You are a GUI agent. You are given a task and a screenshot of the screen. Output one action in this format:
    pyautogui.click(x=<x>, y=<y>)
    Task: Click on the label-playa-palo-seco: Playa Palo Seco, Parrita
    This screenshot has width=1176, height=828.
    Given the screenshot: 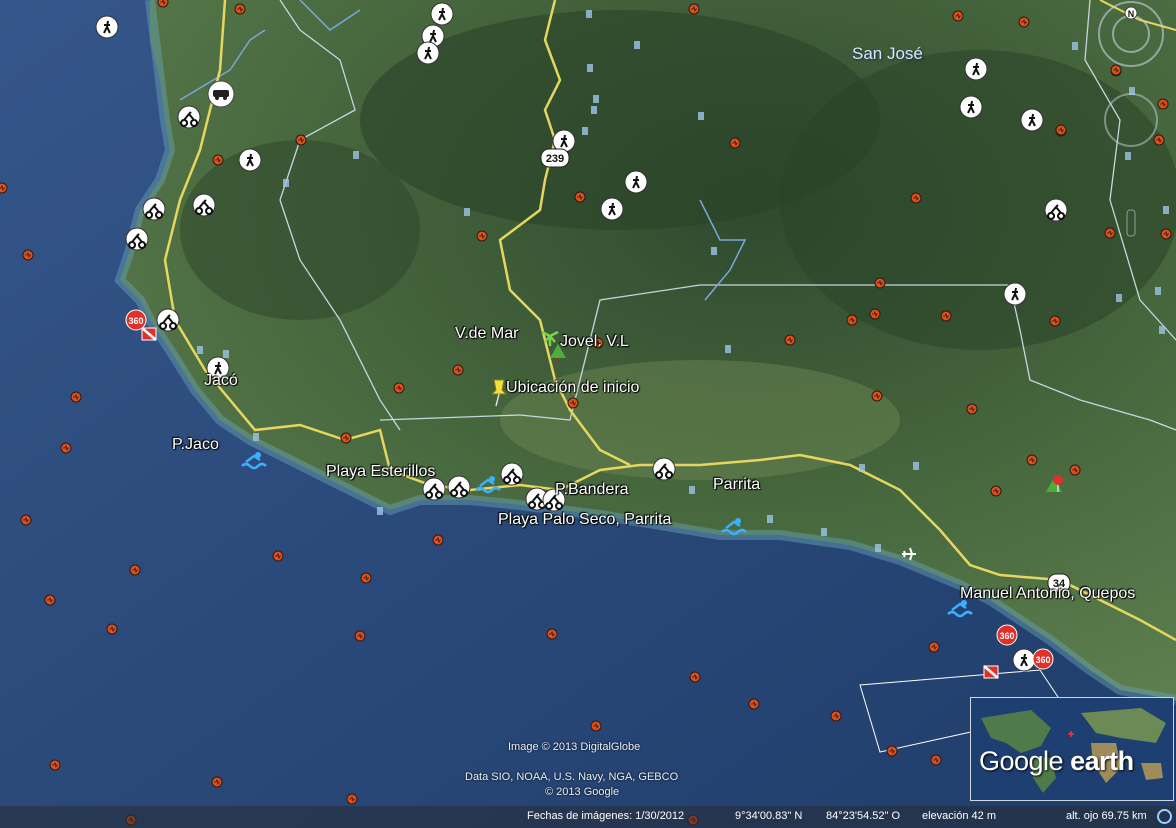 What is the action you would take?
    pyautogui.click(x=584, y=520)
    